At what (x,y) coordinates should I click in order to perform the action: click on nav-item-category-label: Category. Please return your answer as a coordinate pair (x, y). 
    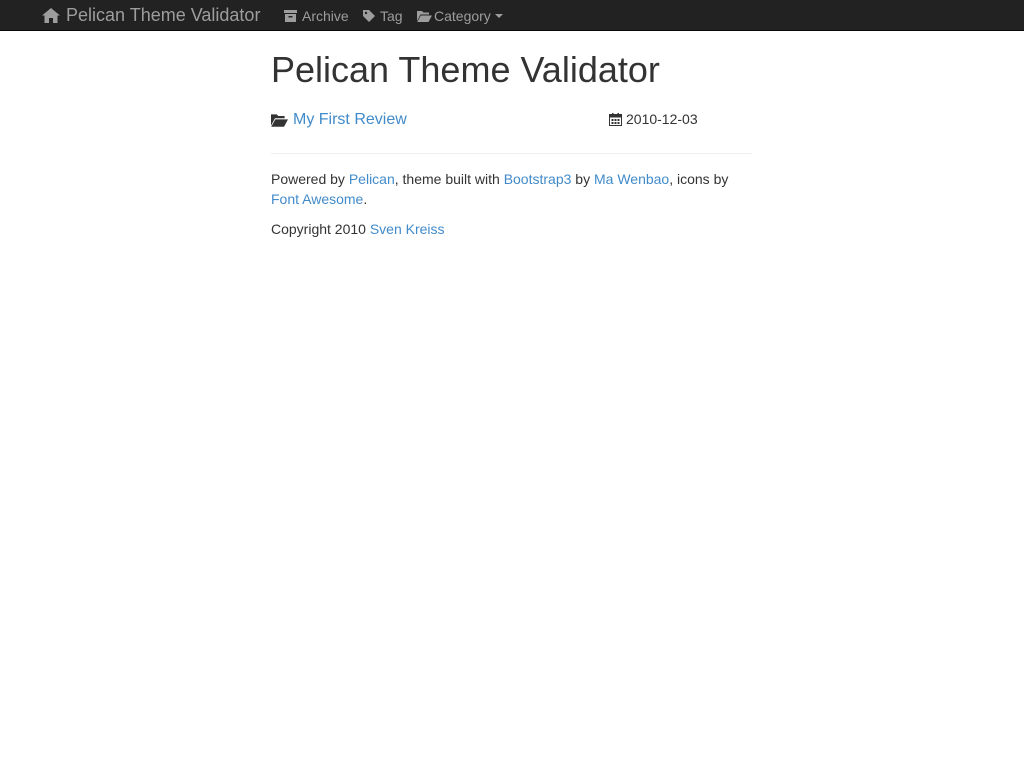
    Looking at the image, I should click on (462, 16).